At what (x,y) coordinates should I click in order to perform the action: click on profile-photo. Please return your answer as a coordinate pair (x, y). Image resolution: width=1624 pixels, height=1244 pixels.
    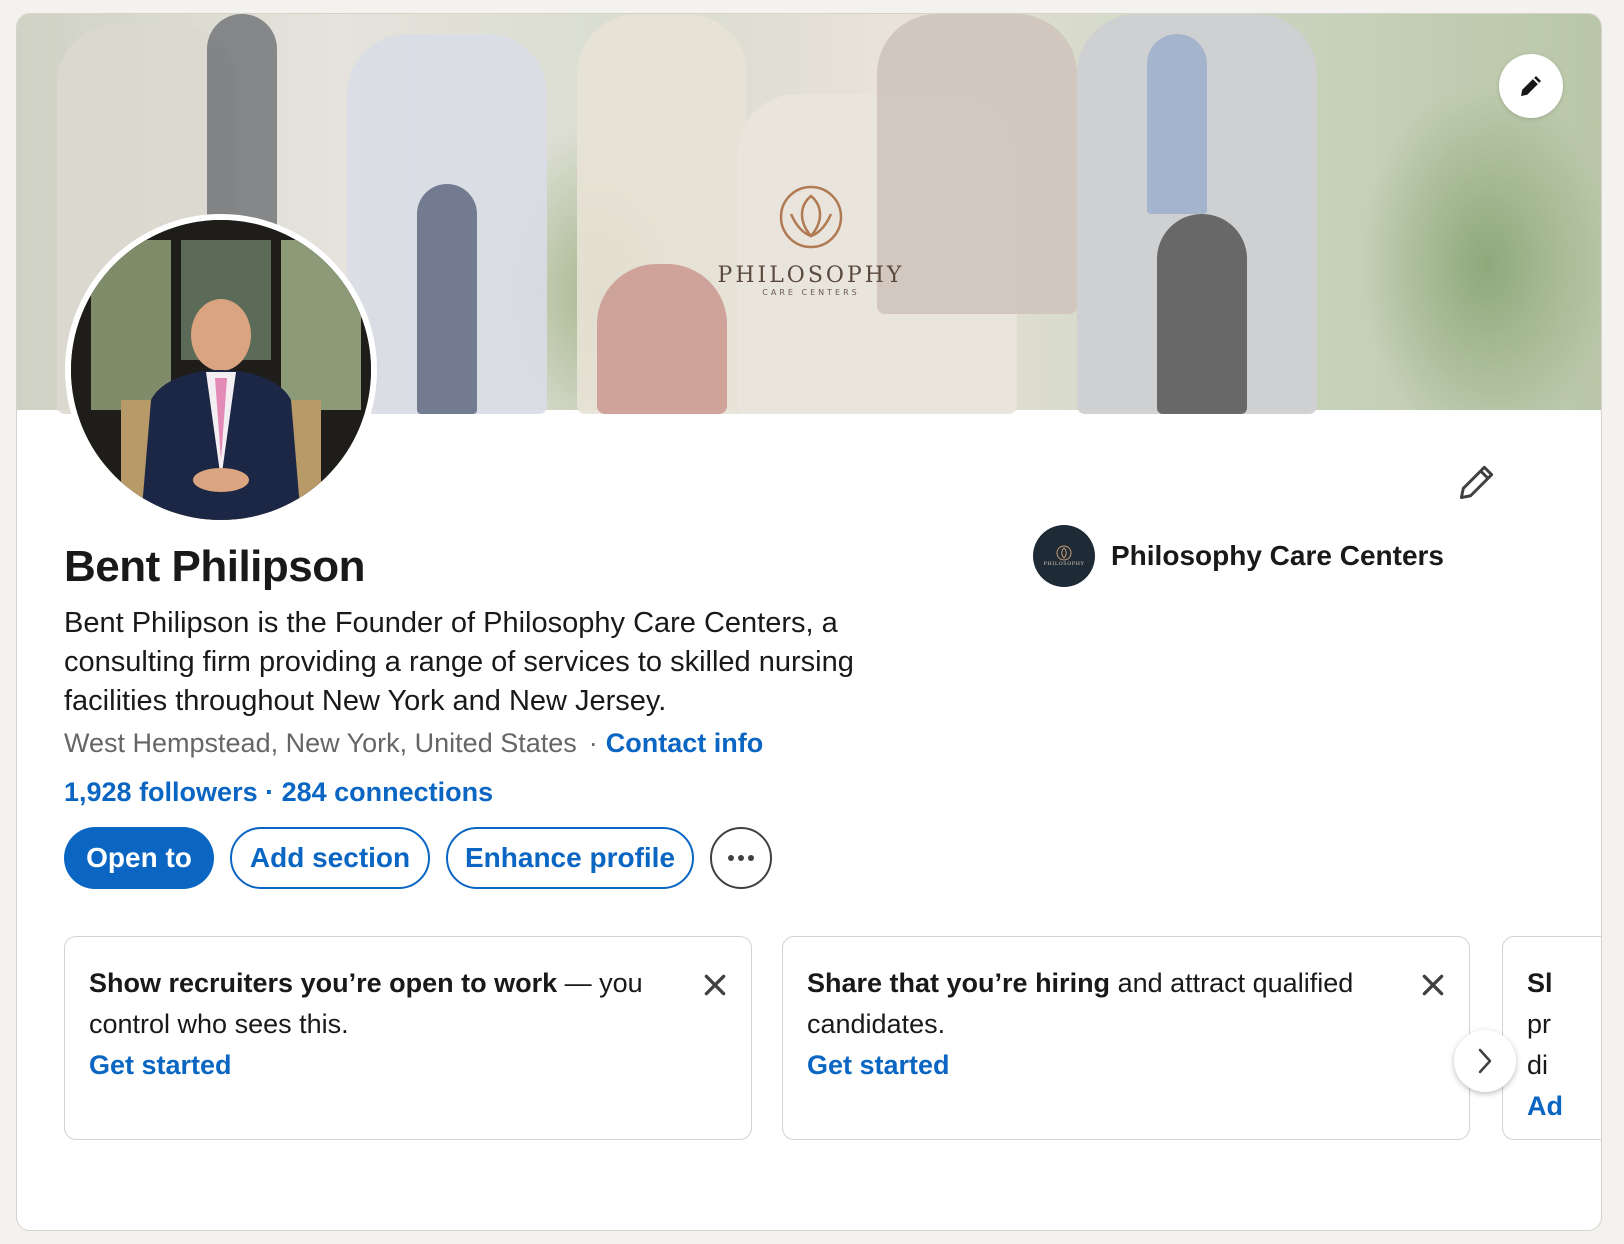
    Looking at the image, I should click on (221, 370).